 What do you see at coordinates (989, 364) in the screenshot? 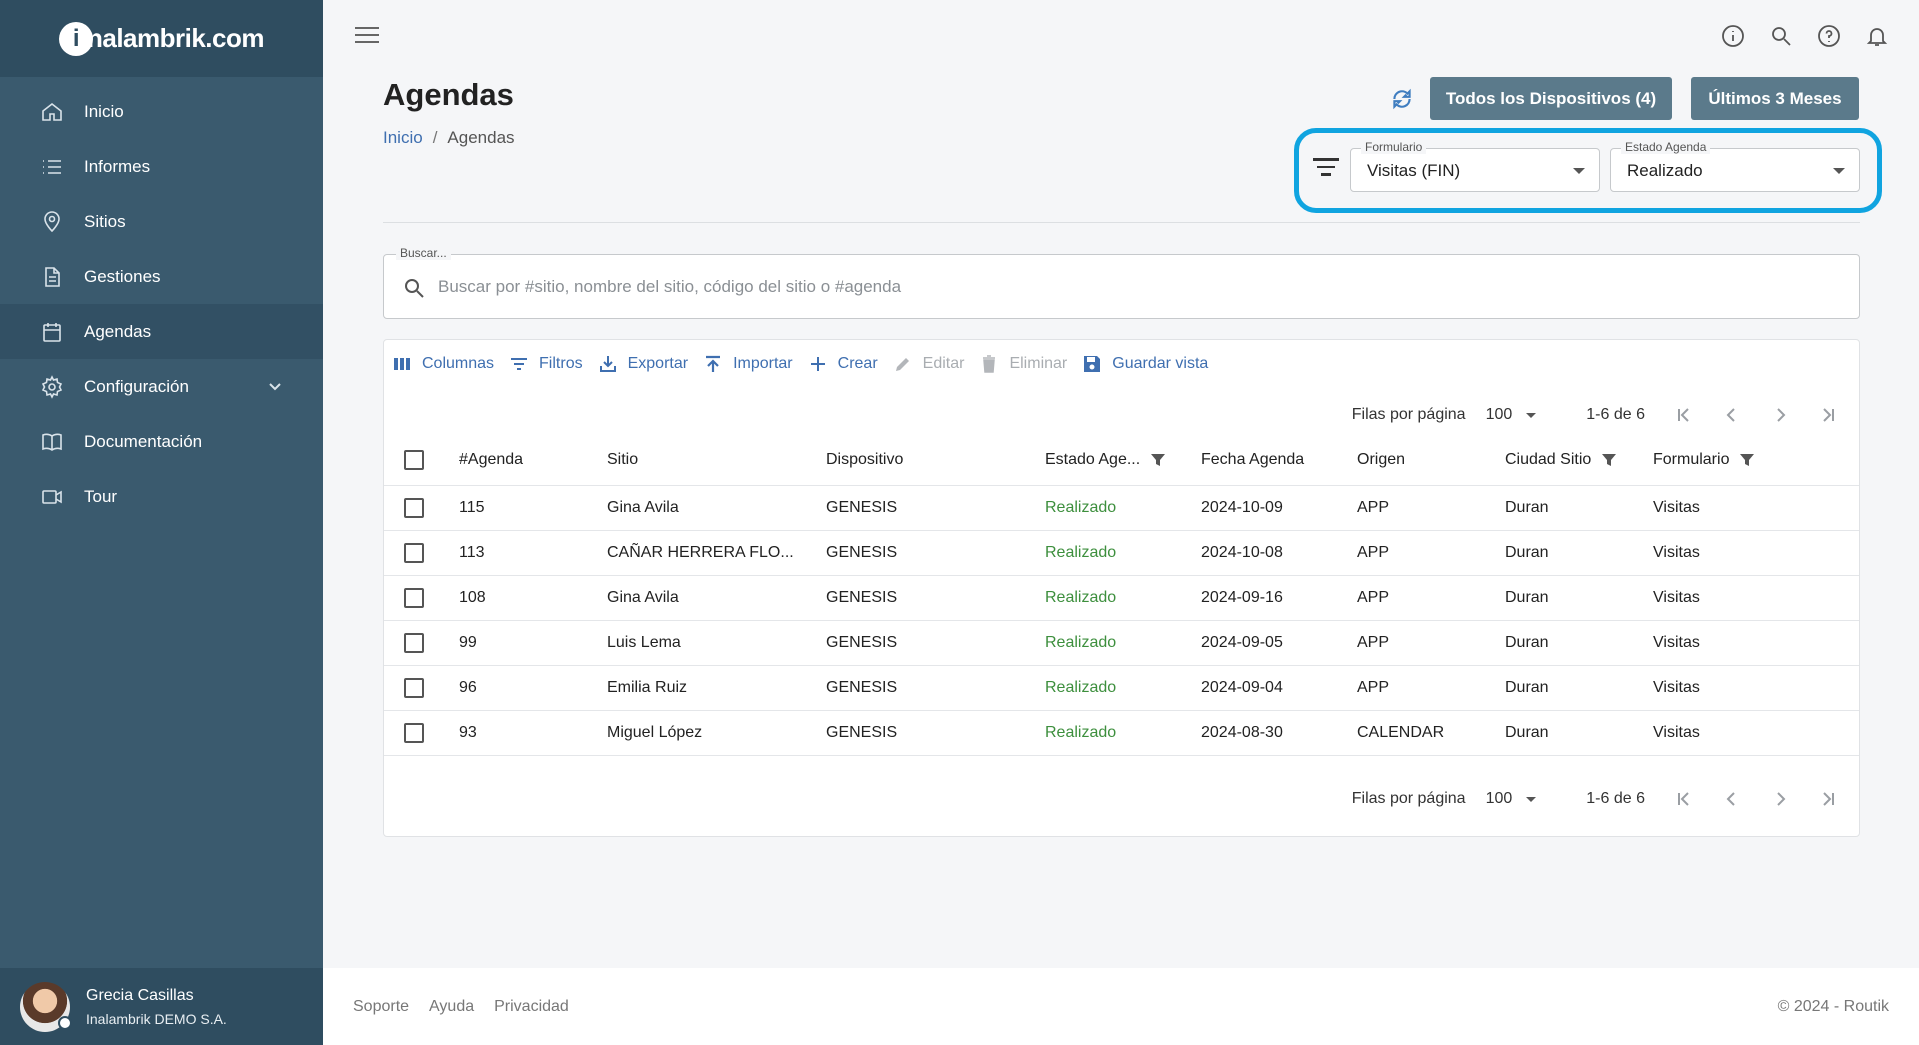
I see `trash-icon` at bounding box center [989, 364].